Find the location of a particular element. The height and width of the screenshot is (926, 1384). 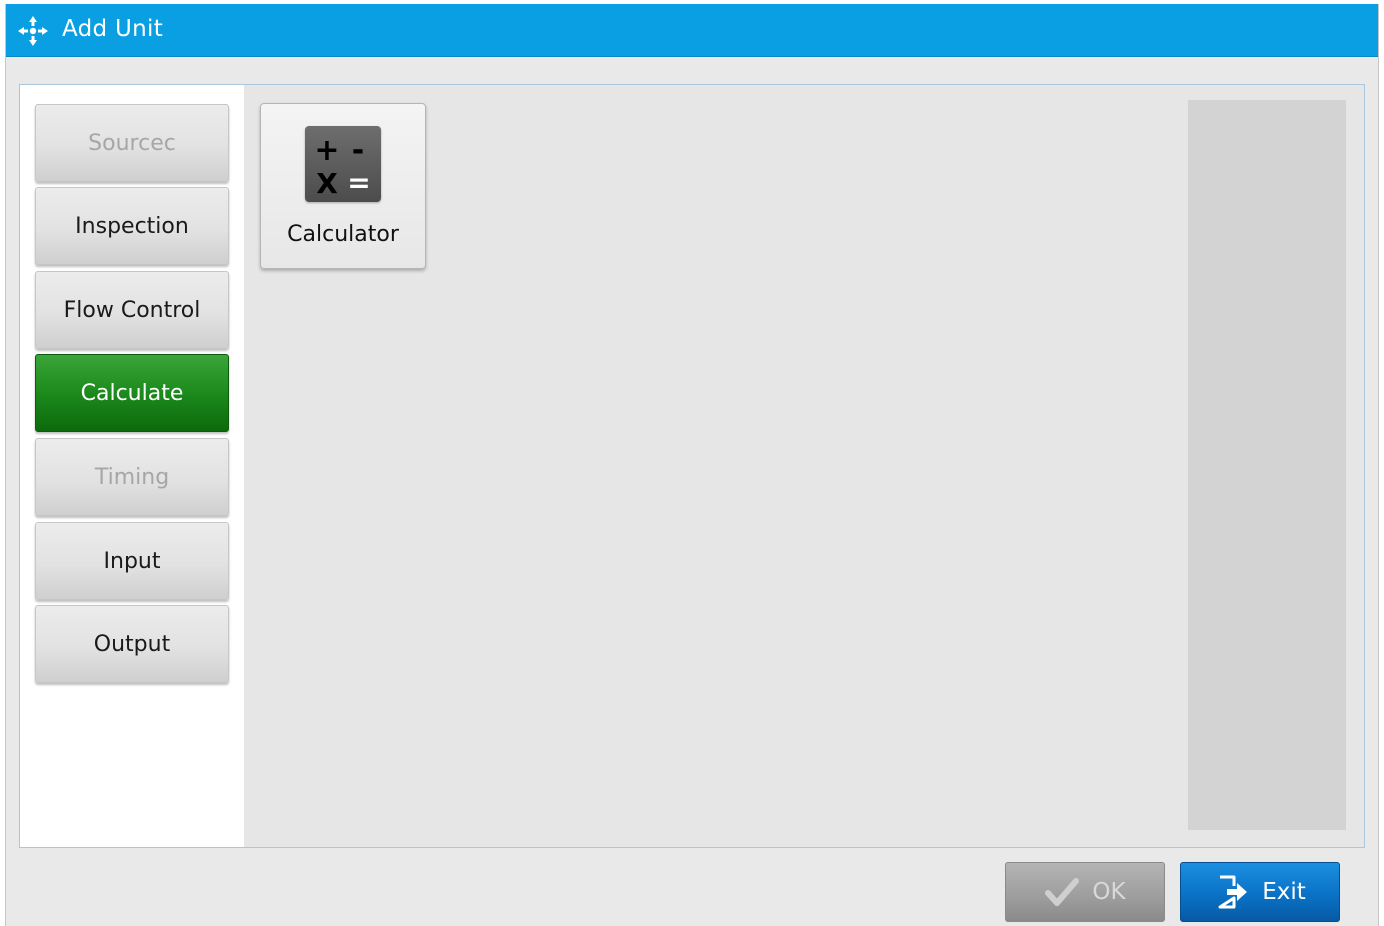

checkmark-icon is located at coordinates (1062, 892).